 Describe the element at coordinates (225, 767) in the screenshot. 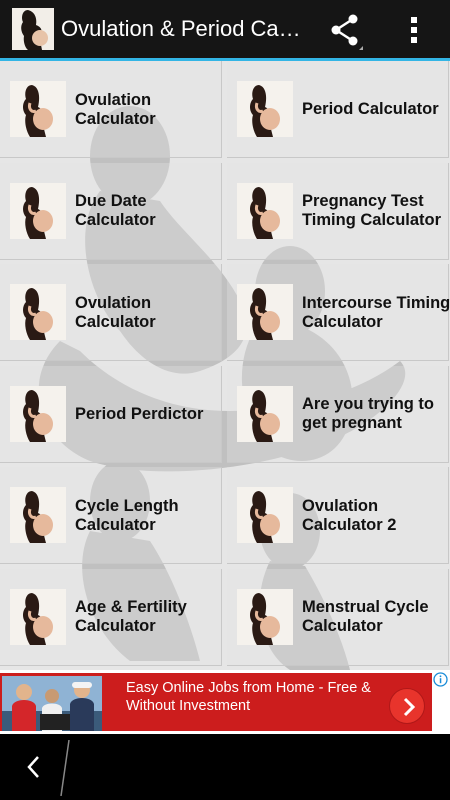

I see `system-nav-bar` at that location.